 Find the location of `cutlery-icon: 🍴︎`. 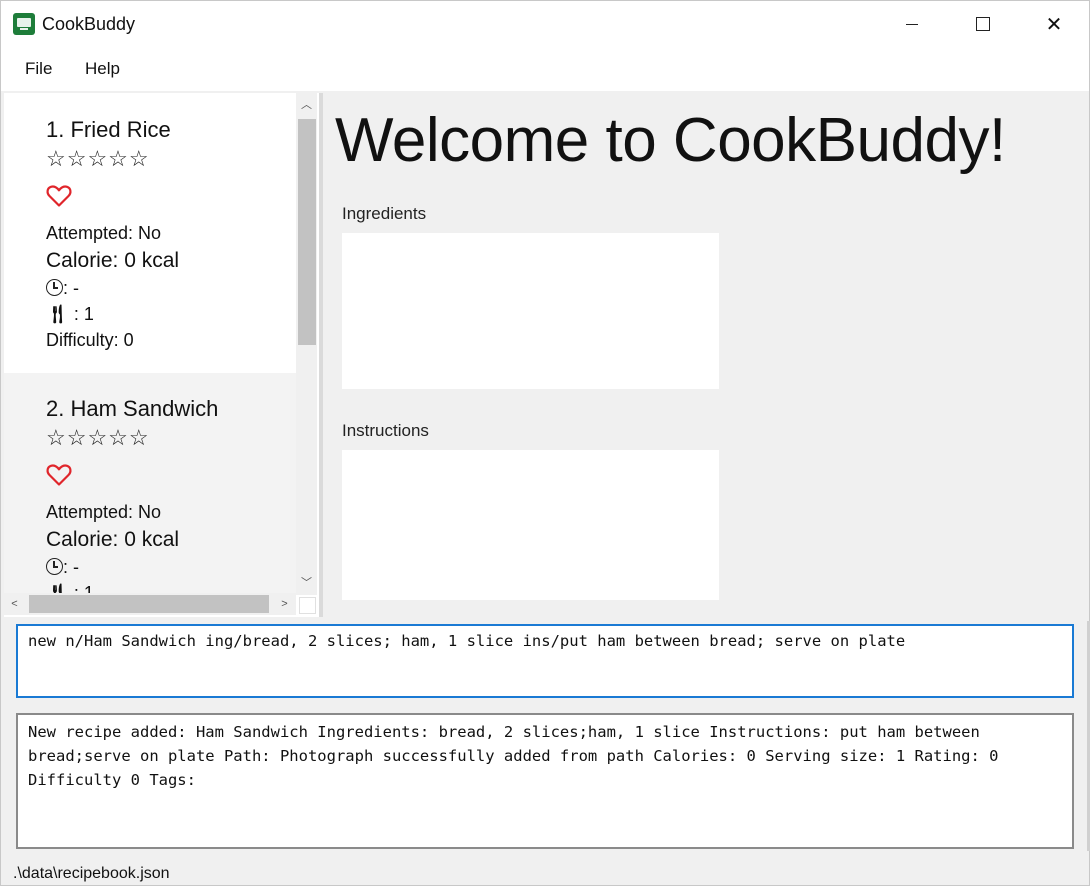

cutlery-icon: 🍴︎ is located at coordinates (57, 314).